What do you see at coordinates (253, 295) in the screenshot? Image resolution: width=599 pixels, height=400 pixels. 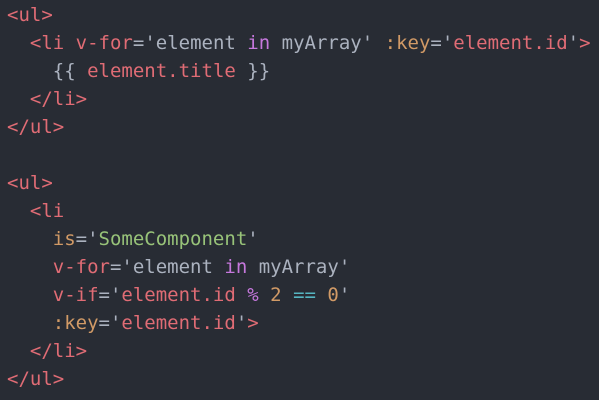 I see `code-token: %` at bounding box center [253, 295].